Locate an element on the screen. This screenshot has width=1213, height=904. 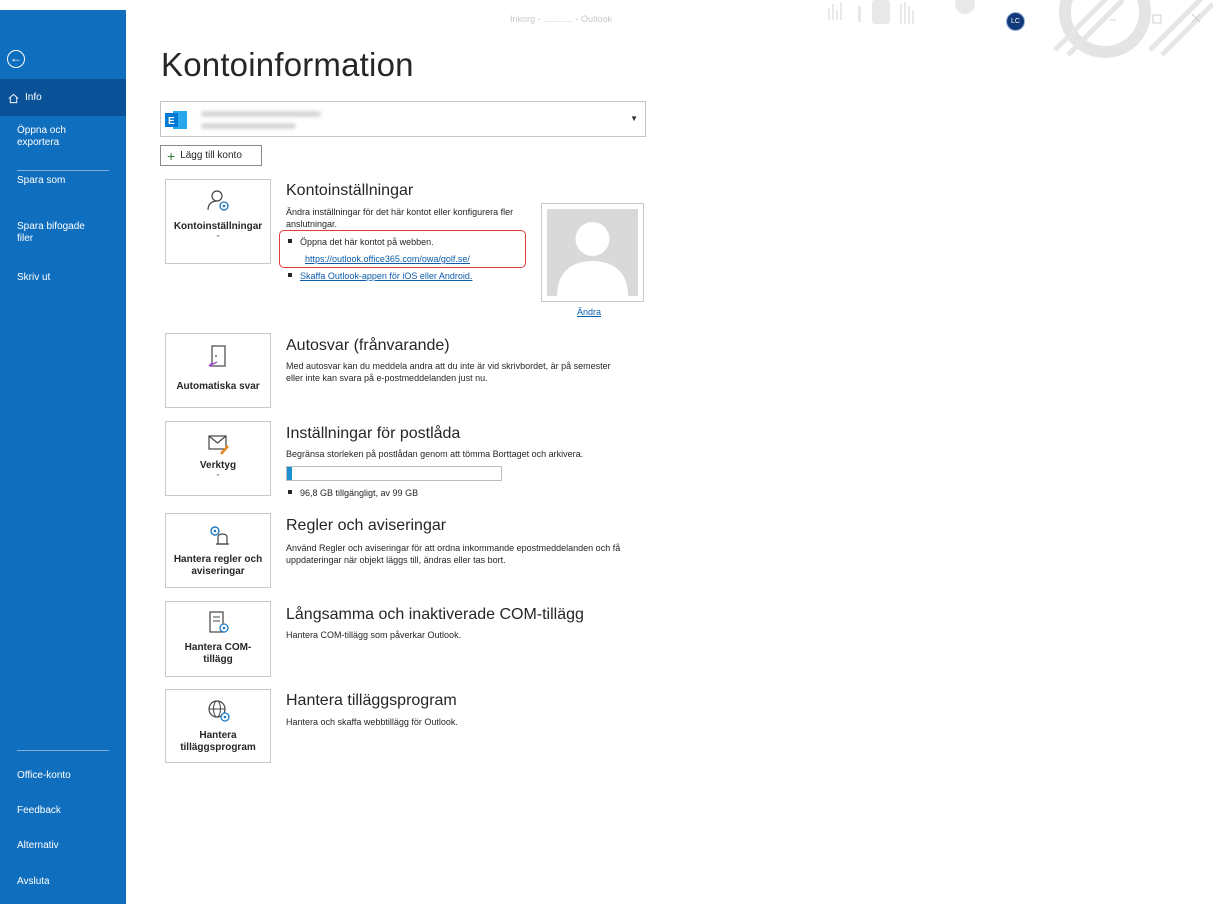
sidebar-item-label: Spara bifogade filer is located at coordinates (51, 232).